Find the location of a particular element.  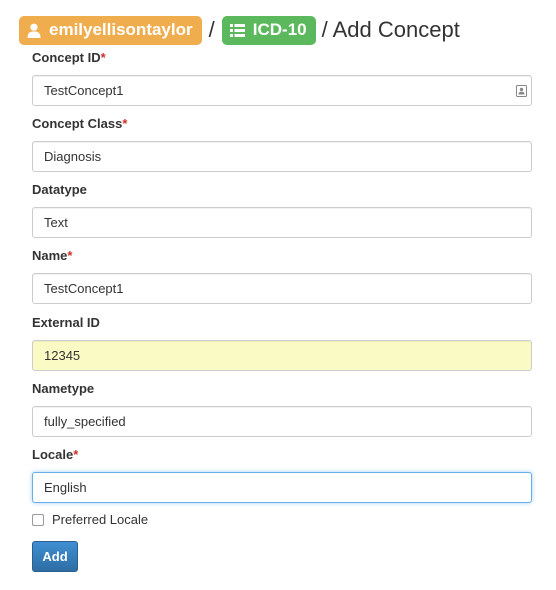

nametype-label: Nametype is located at coordinates (63, 388).